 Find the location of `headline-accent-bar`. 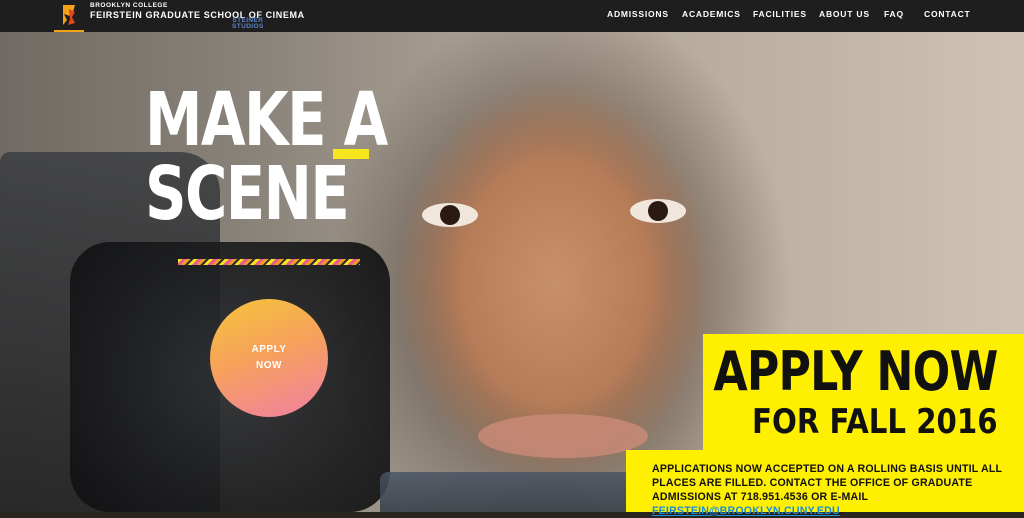

headline-accent-bar is located at coordinates (351, 154).